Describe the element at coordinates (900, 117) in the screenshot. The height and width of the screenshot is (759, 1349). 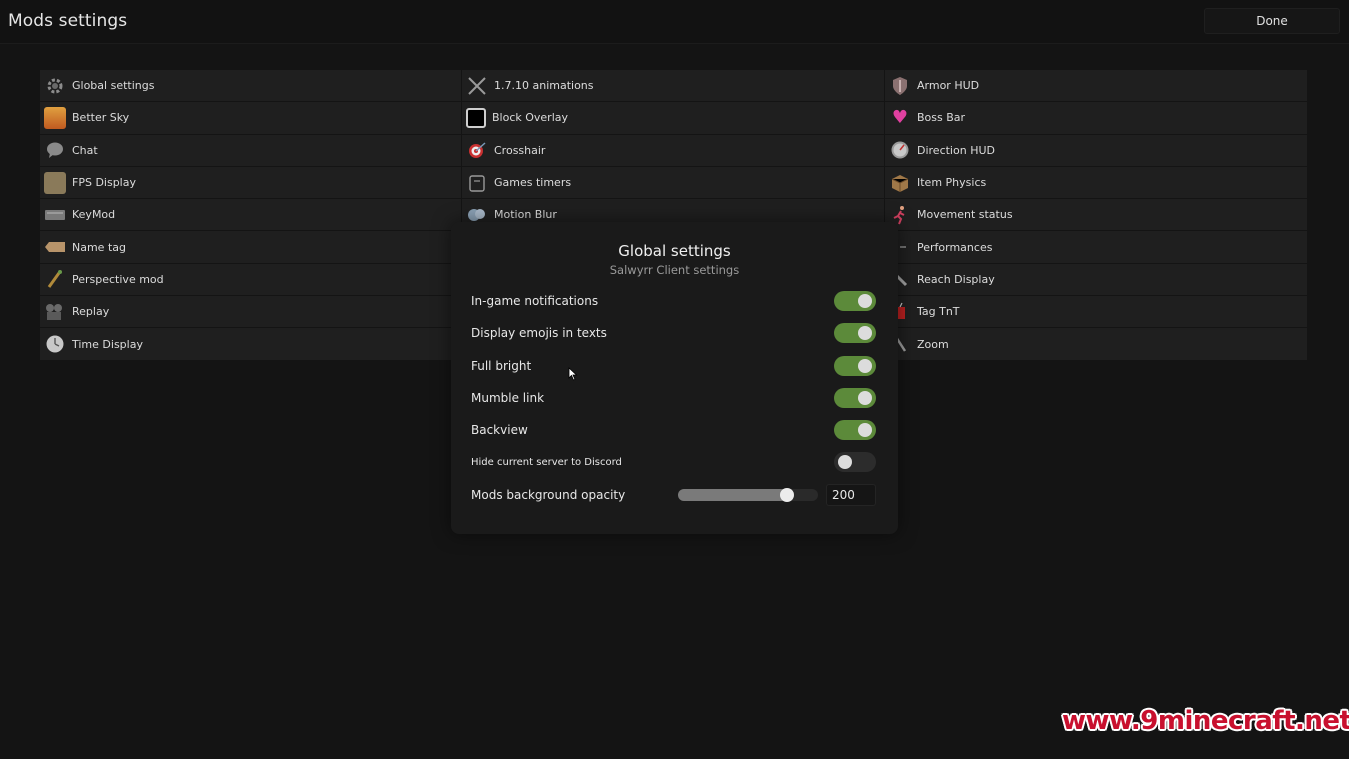
I see `heart-icon: ♥` at that location.